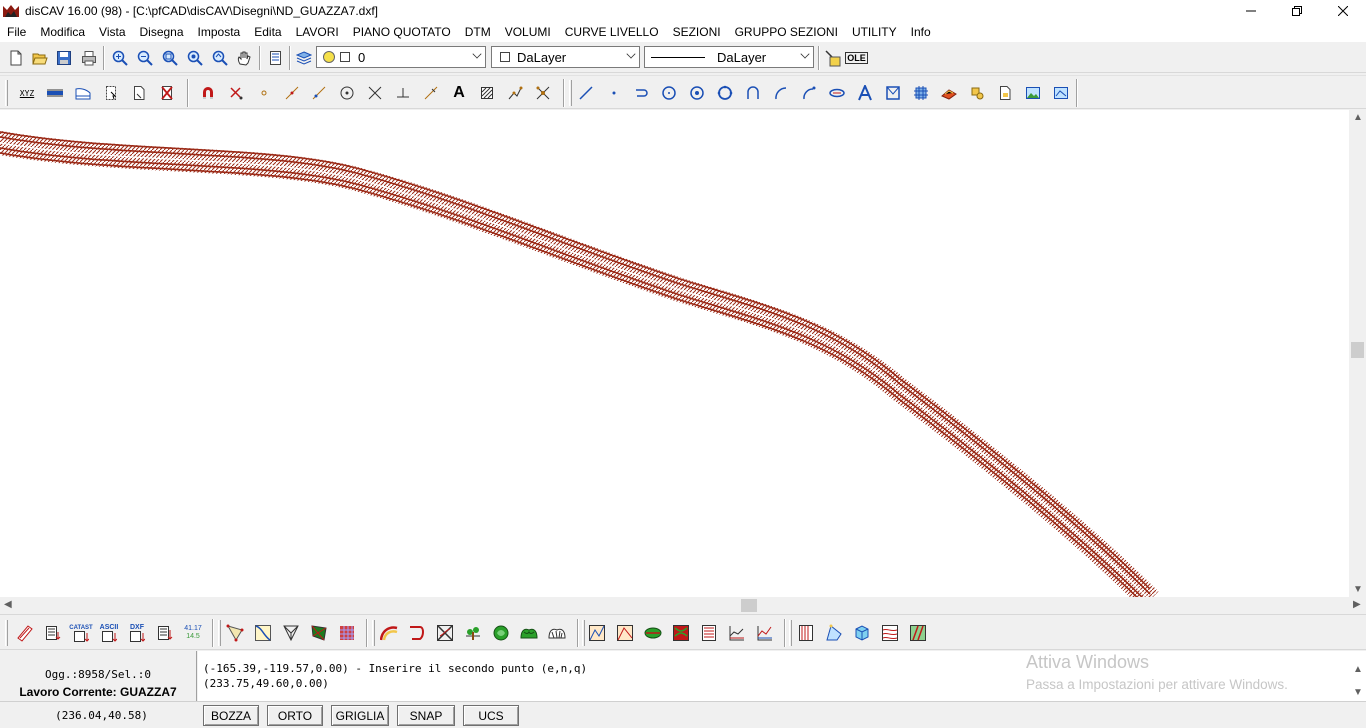 The width and height of the screenshot is (1366, 728). I want to click on volume-b-button, so click(625, 633).